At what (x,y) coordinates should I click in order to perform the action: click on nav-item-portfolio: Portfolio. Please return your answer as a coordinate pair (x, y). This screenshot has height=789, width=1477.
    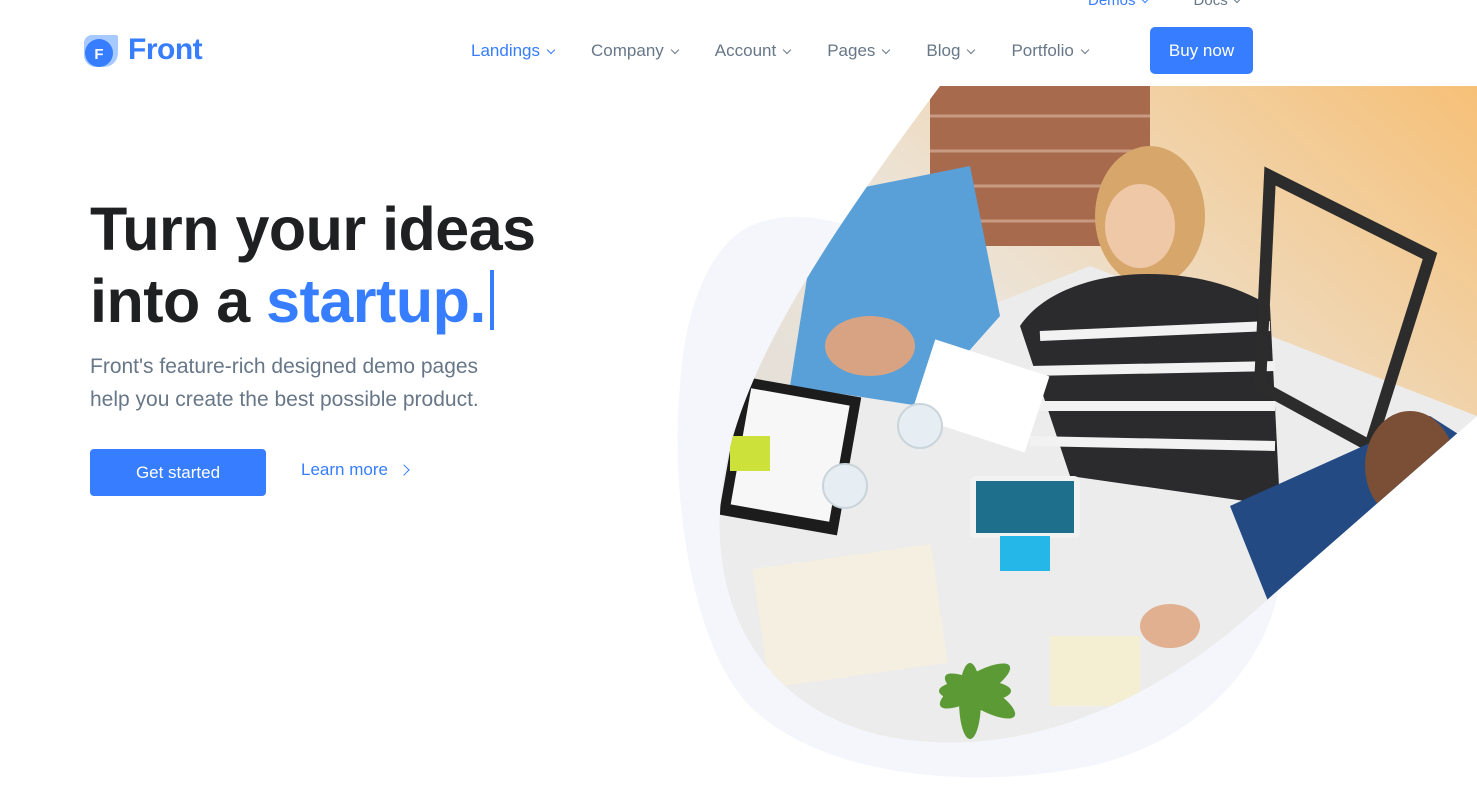
    Looking at the image, I should click on (1050, 51).